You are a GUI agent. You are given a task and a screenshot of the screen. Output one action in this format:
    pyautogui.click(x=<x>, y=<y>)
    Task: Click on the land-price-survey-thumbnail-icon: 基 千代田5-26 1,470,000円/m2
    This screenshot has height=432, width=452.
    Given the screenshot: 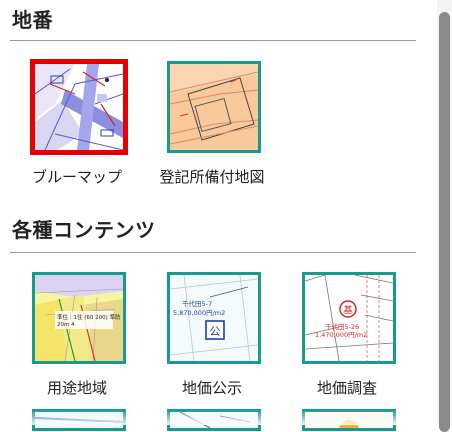 What is the action you would take?
    pyautogui.click(x=349, y=318)
    